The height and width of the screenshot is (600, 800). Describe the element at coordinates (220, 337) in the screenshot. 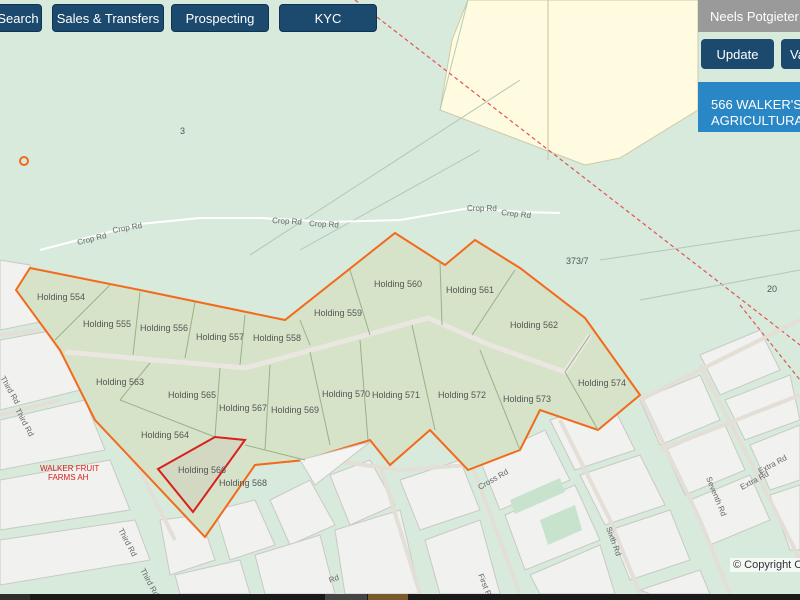

I see `holding-label: Holding 557` at that location.